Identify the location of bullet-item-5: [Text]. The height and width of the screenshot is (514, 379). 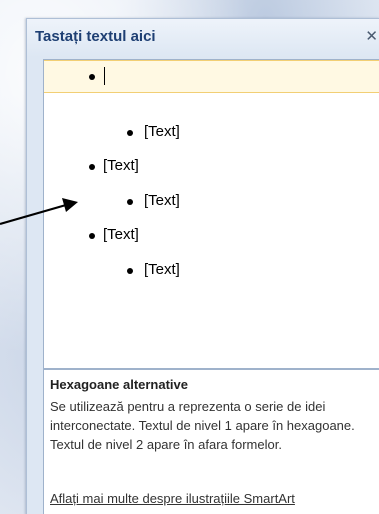
(211, 235).